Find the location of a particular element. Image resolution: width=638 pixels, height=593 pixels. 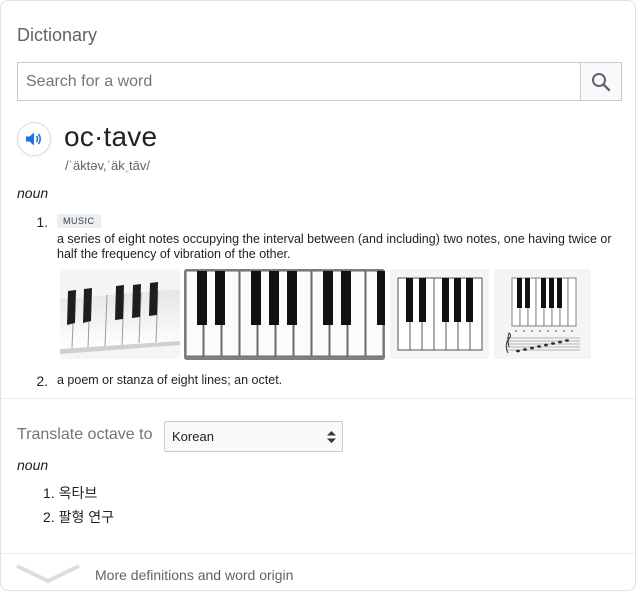

search-box is located at coordinates (319, 81).